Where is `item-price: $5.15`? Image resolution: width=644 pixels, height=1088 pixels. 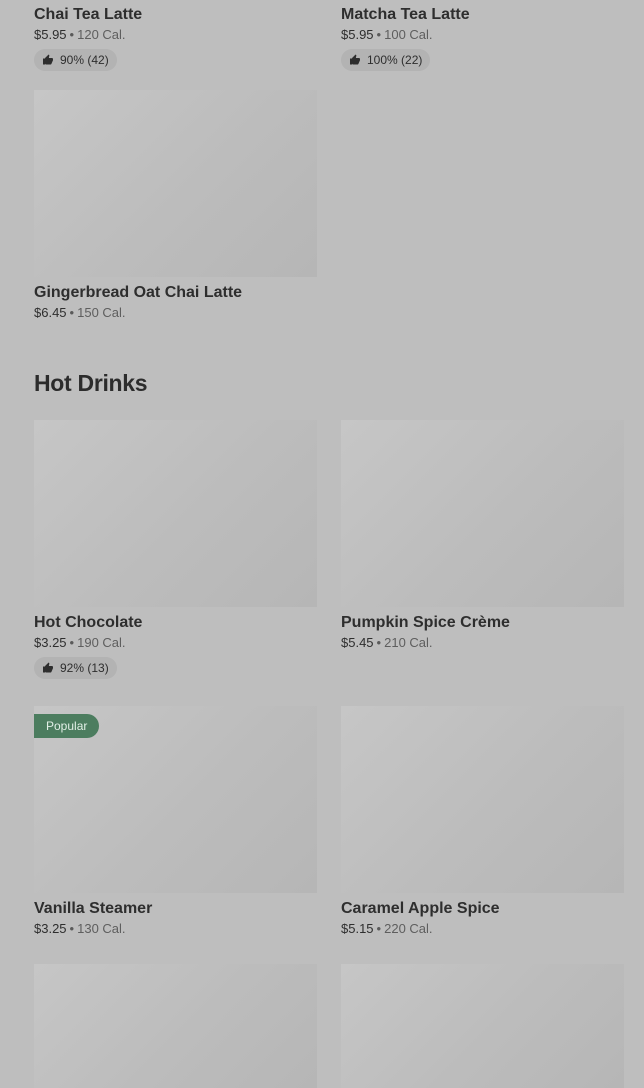
item-price: $5.15 is located at coordinates (357, 928).